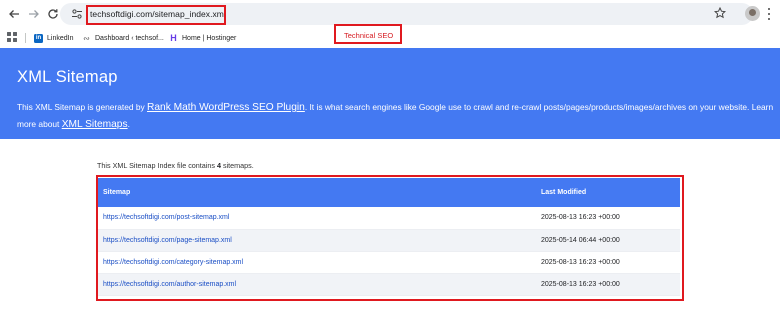  Describe the element at coordinates (158, 14) in the screenshot. I see `url-text: techsoftdigi.com/sitemap_index.xml` at that location.